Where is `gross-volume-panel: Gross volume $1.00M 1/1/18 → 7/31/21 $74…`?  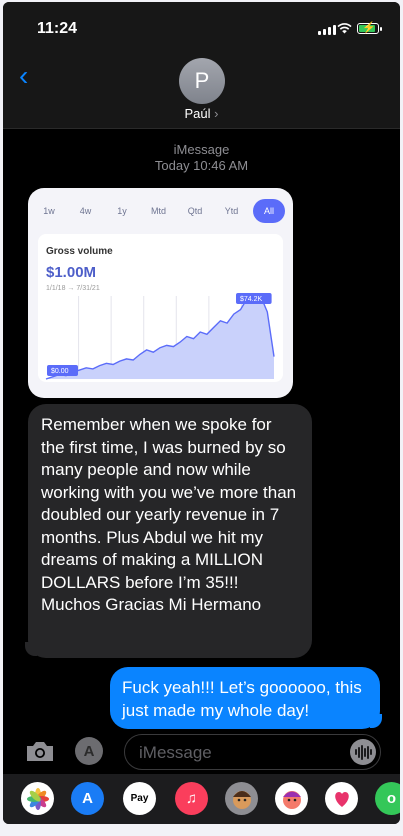 gross-volume-panel: Gross volume $1.00M 1/1/18 → 7/31/21 $74… is located at coordinates (160, 308).